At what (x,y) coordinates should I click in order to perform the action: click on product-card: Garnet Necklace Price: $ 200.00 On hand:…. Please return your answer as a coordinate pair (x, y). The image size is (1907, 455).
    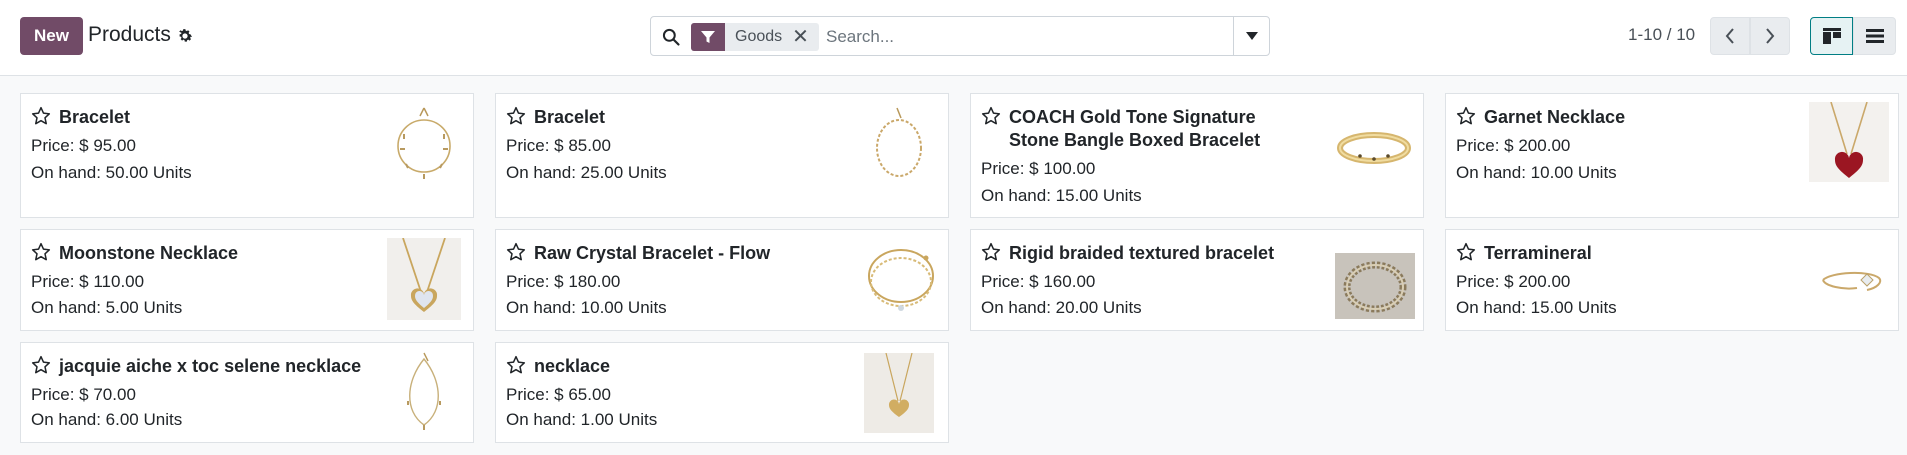
    Looking at the image, I should click on (1672, 155).